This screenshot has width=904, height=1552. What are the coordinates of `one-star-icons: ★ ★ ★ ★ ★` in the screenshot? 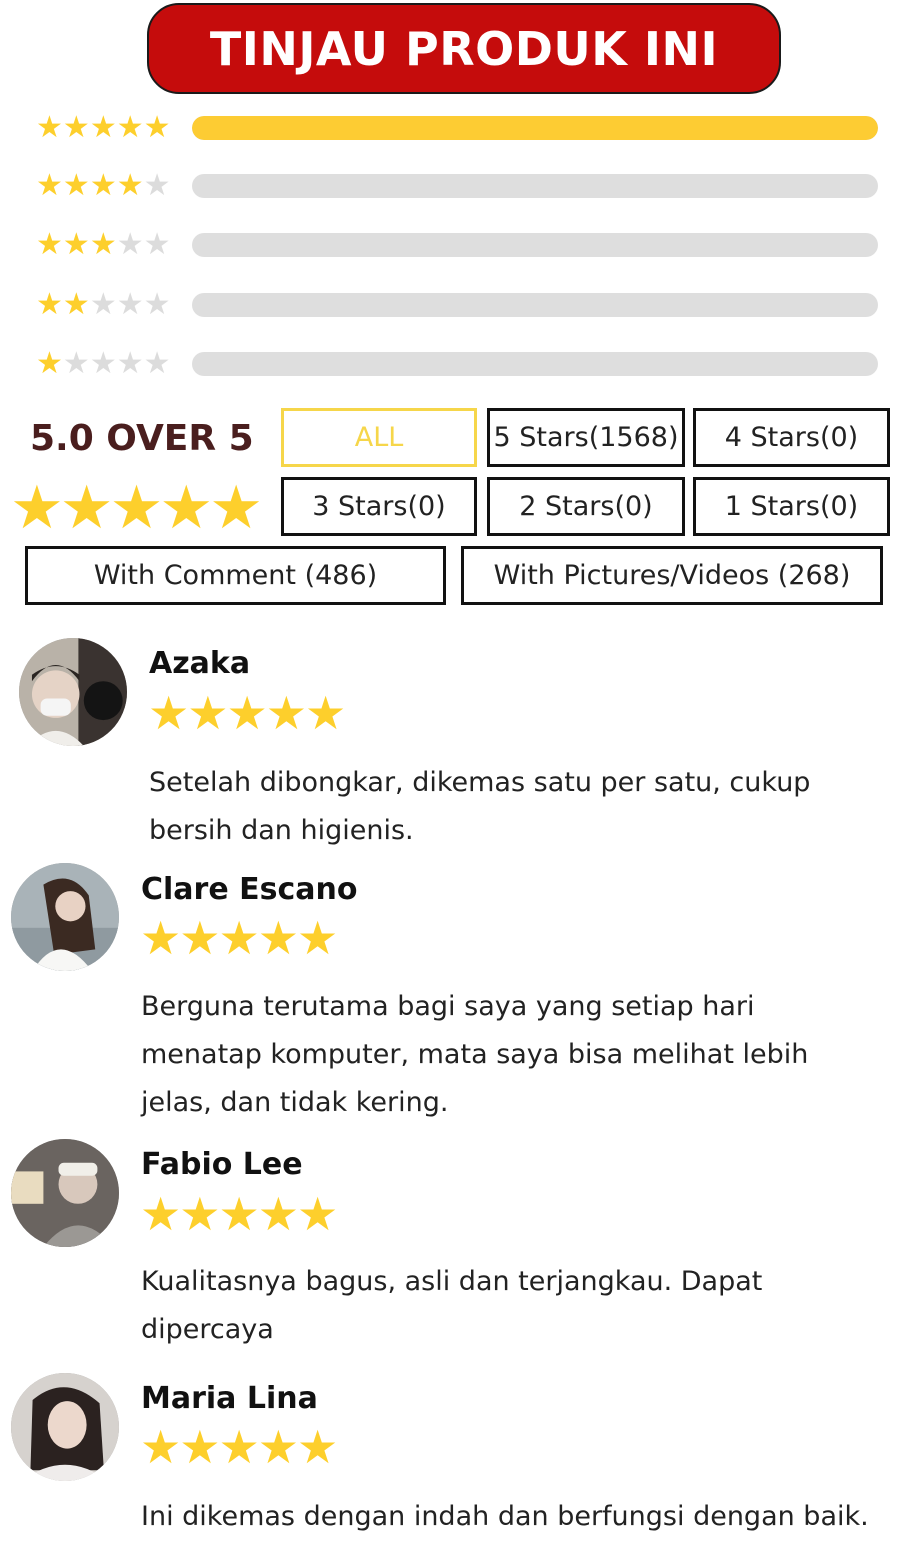 It's located at (111, 364).